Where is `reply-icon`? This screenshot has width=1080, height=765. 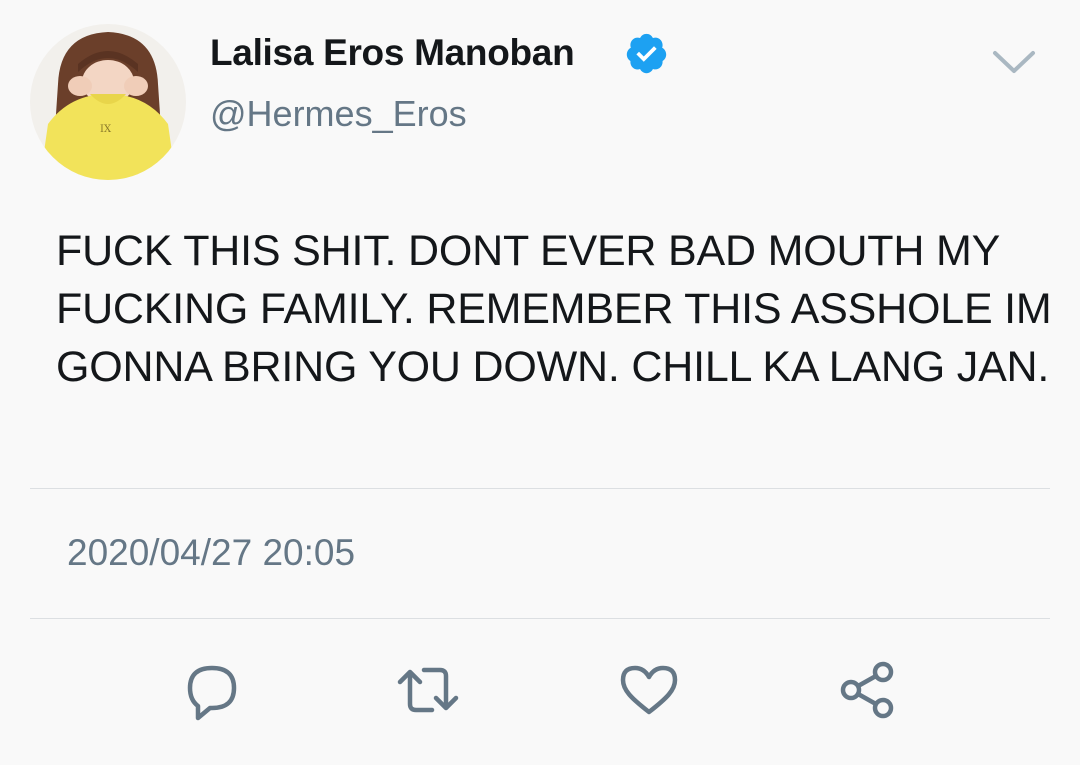 reply-icon is located at coordinates (212, 693).